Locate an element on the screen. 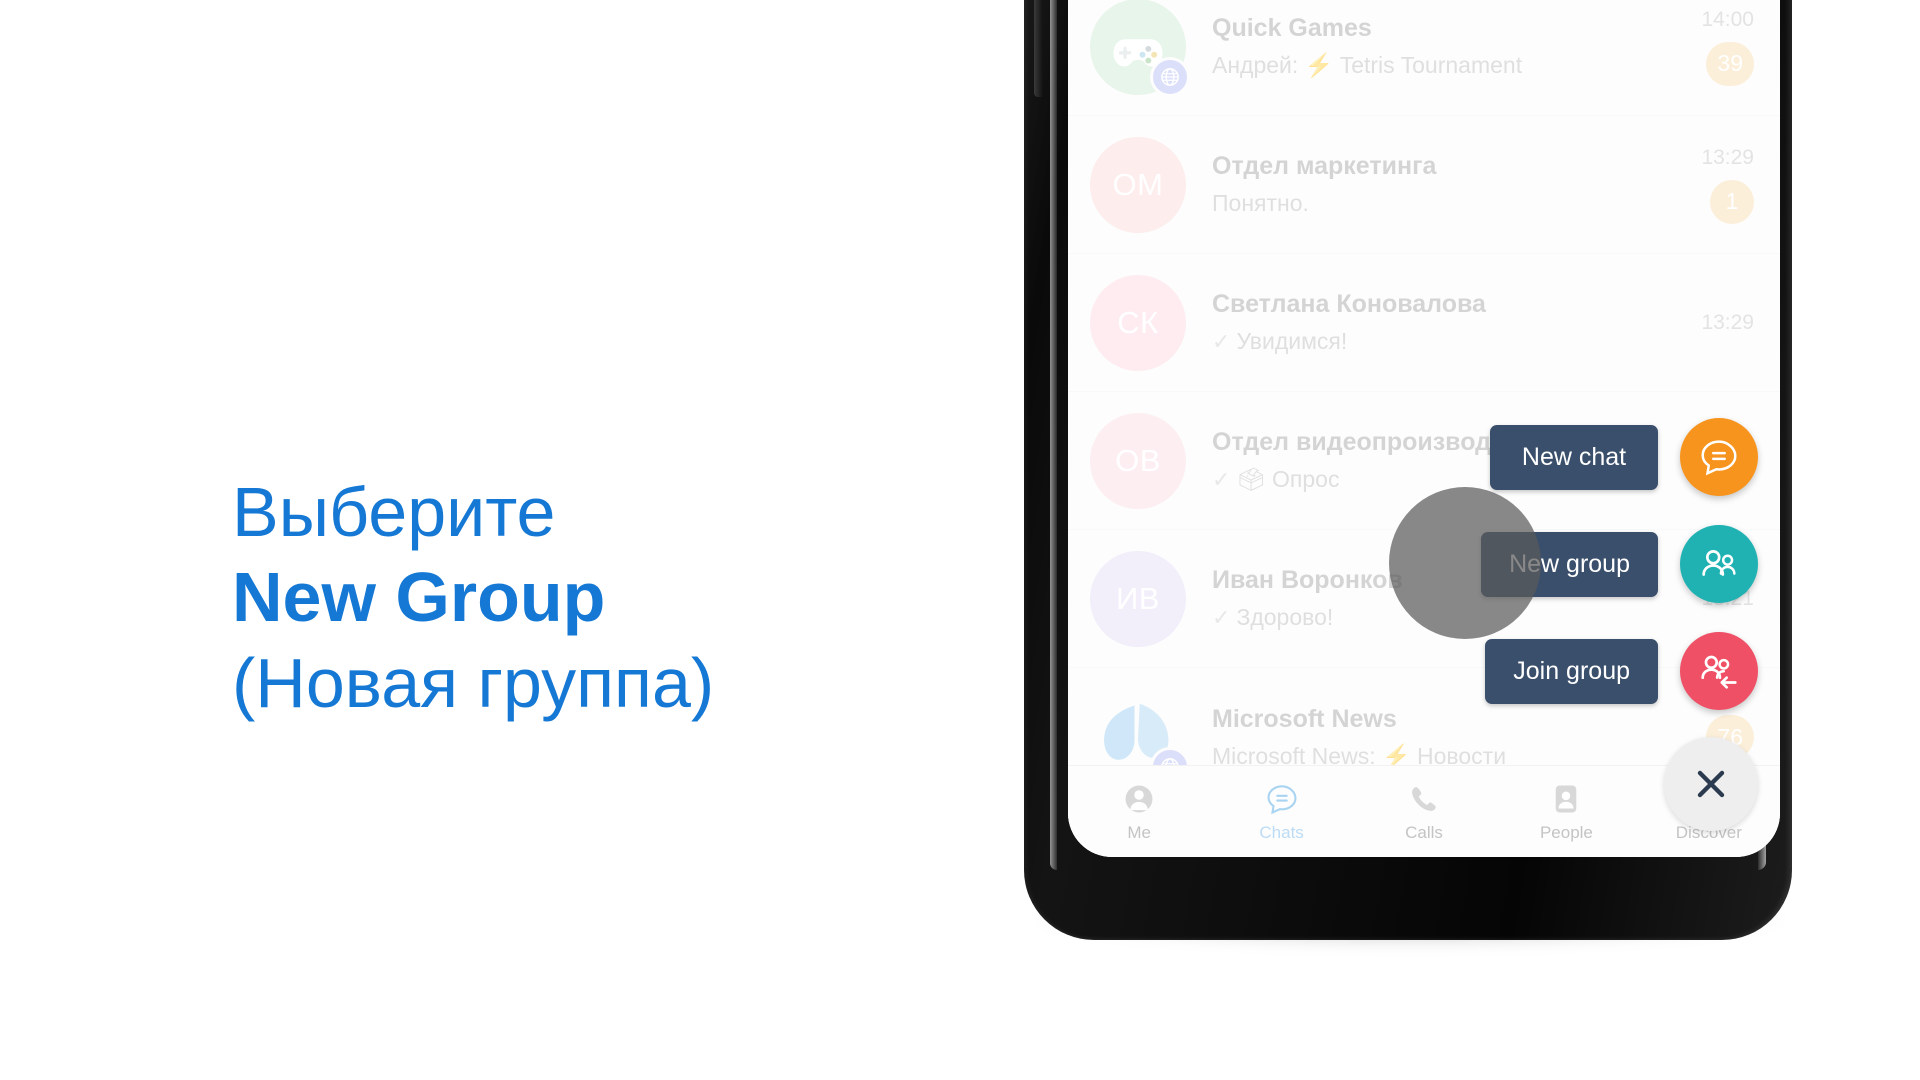 This screenshot has height=1080, width=1920. chat-preview-text: Андрей: ⚡ Tetris Tournament is located at coordinates (1367, 65).